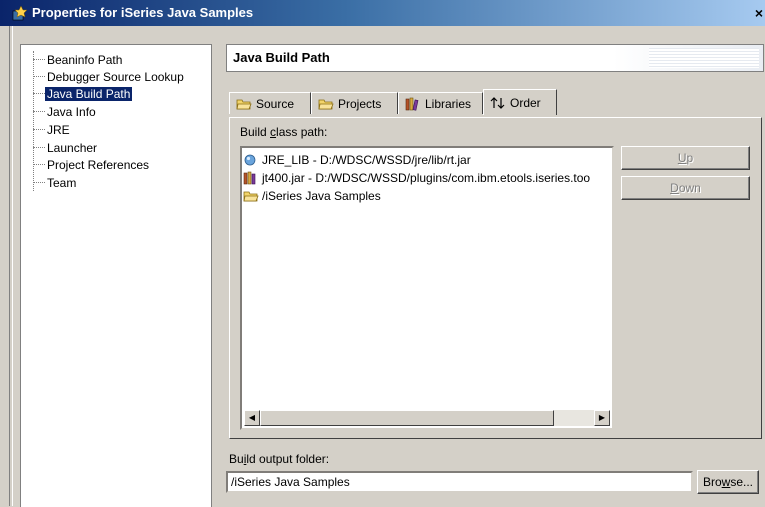 Image resolution: width=765 pixels, height=507 pixels. Describe the element at coordinates (71, 111) in the screenshot. I see `tree-item-label: Java Info` at that location.